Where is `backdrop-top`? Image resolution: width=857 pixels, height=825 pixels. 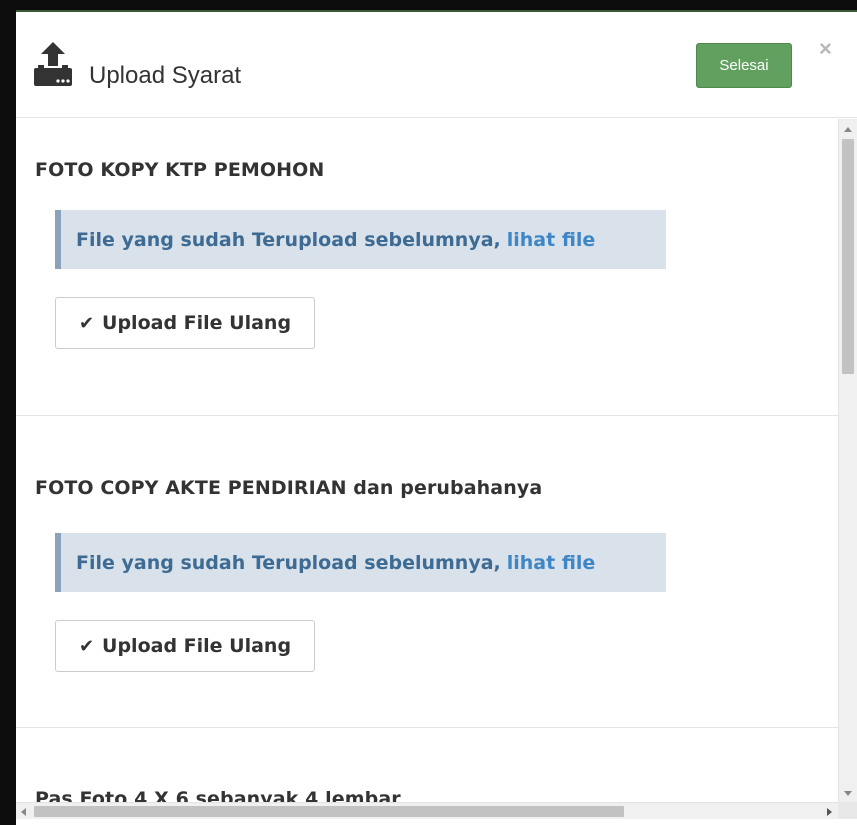 backdrop-top is located at coordinates (428, 5).